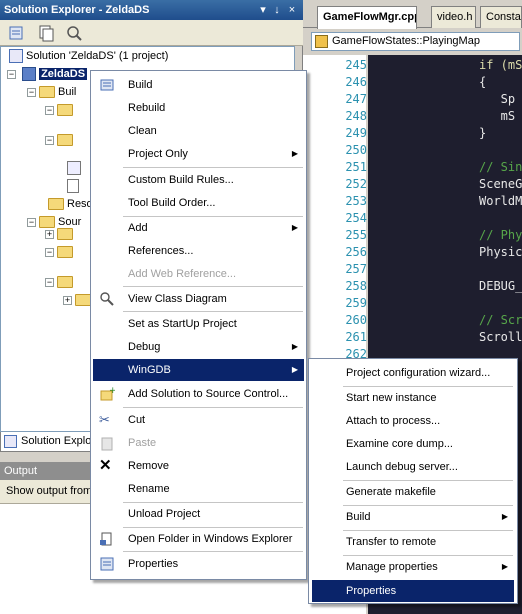 The image size is (522, 614). Describe the element at coordinates (413, 542) in the screenshot. I see `submenu-item-transfer-to-remote: Transfer to remote` at that location.